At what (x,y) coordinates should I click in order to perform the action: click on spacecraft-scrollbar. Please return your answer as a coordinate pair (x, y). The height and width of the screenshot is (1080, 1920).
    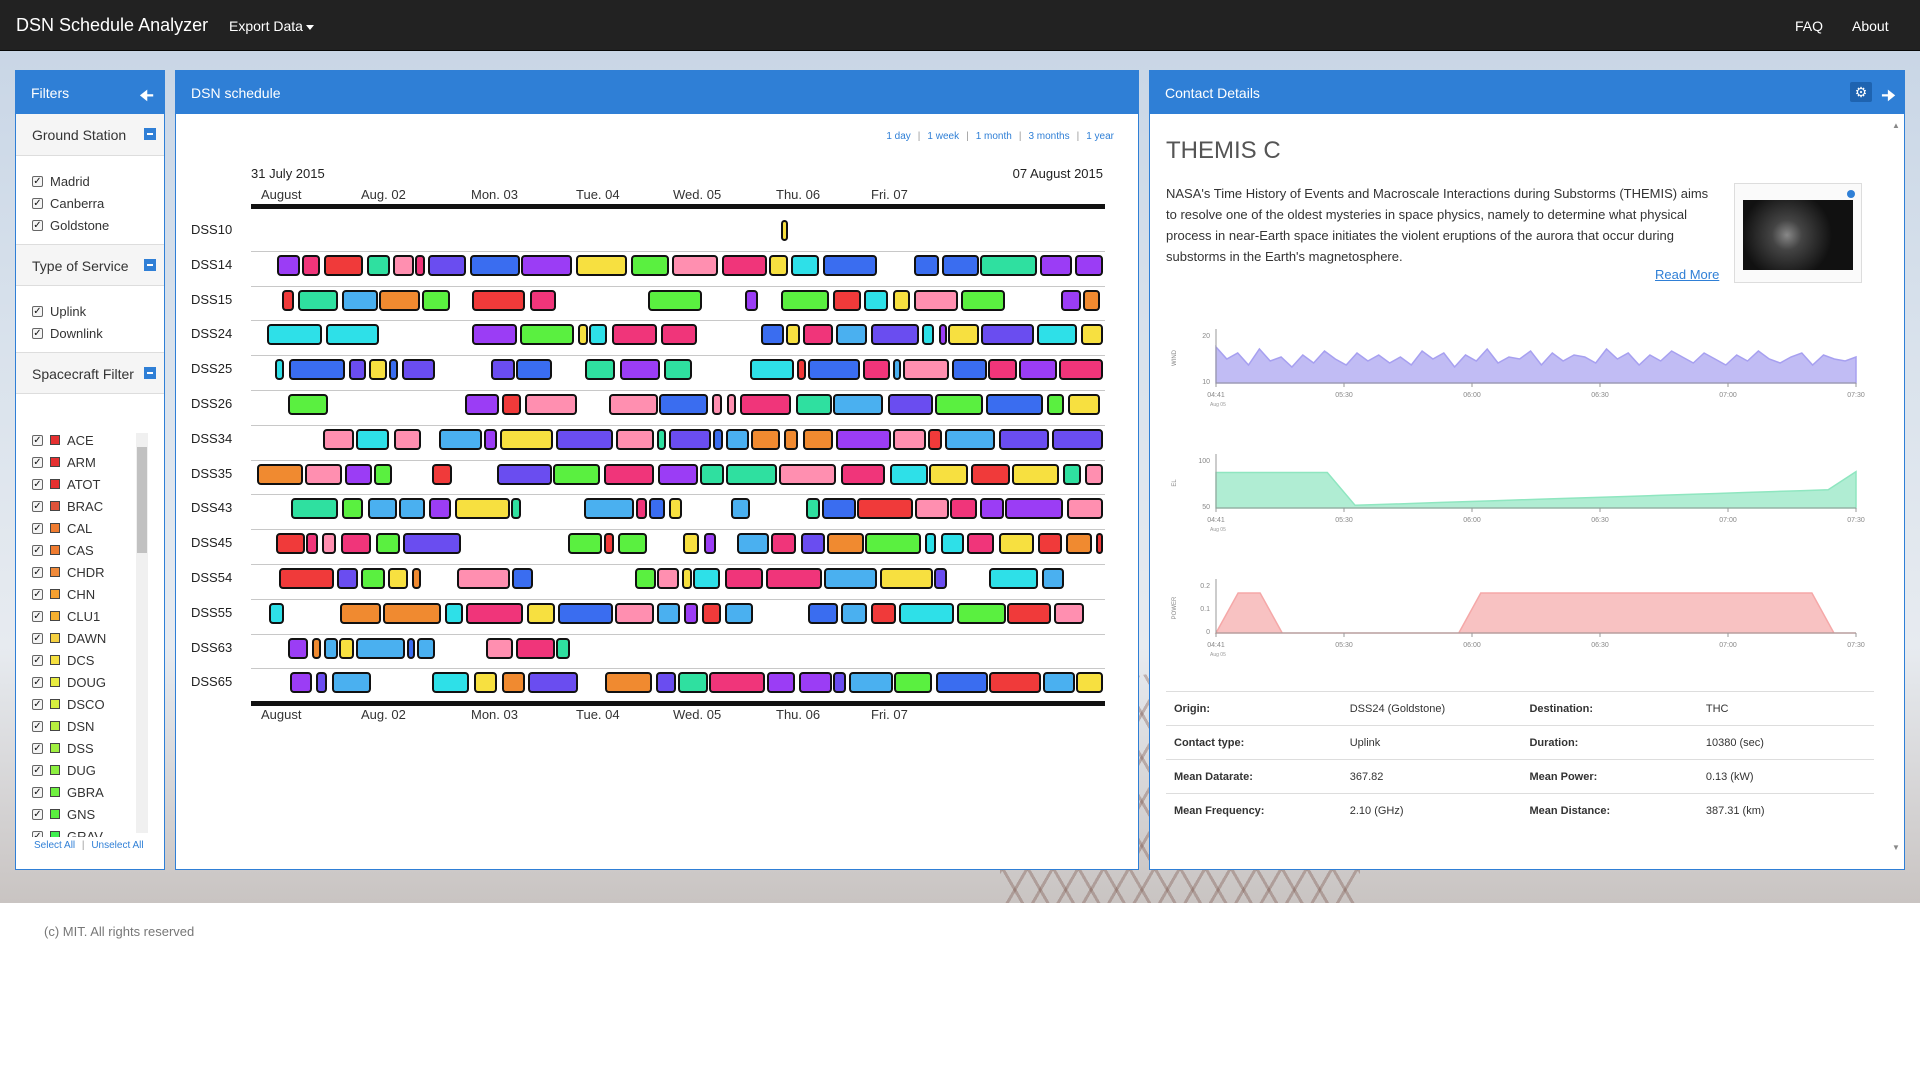
    Looking at the image, I should click on (142, 633).